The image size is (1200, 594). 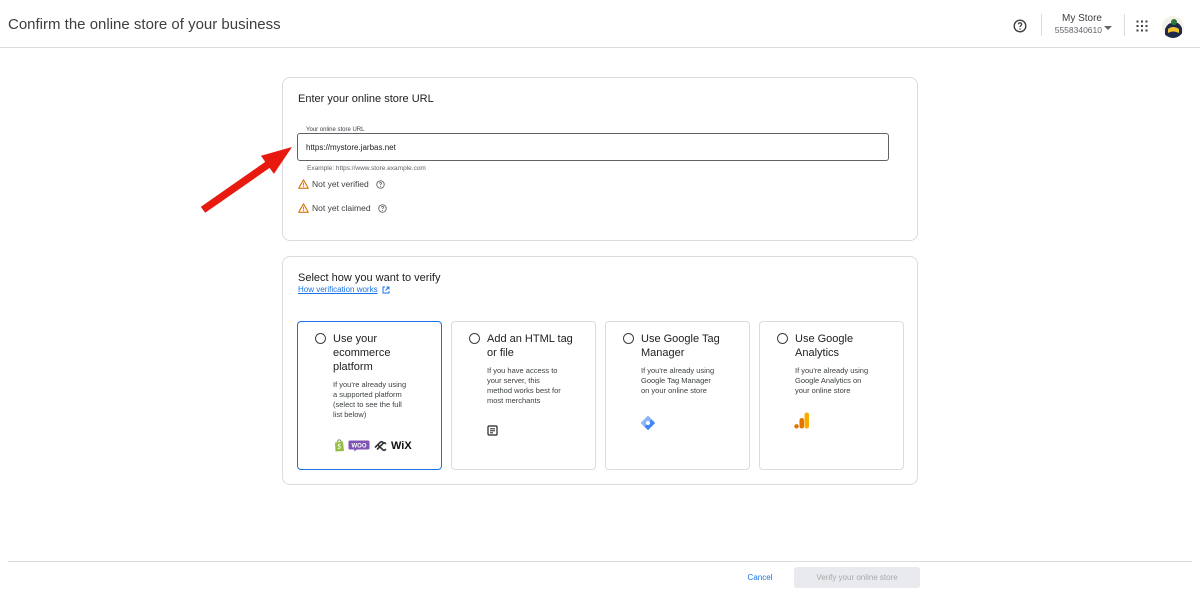 What do you see at coordinates (760, 577) in the screenshot?
I see `cancel-button: Cancel` at bounding box center [760, 577].